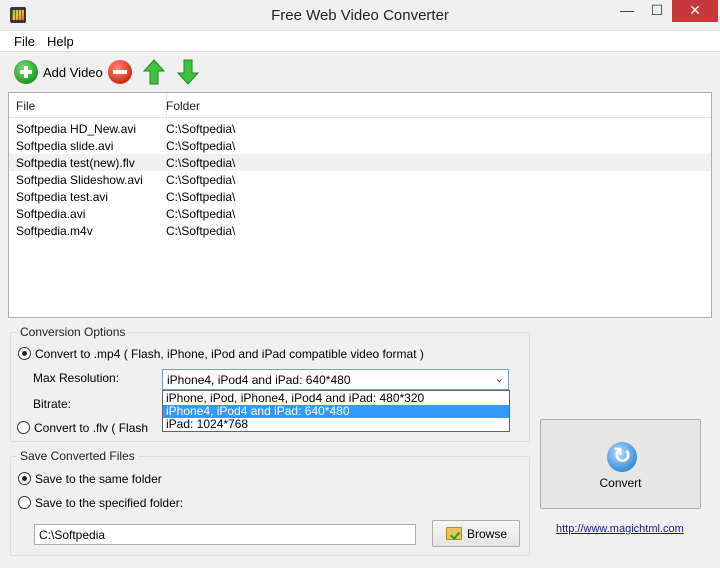 The width and height of the screenshot is (720, 568). Describe the element at coordinates (77, 456) in the screenshot. I see `save-files-title: Save Converted Files` at that location.